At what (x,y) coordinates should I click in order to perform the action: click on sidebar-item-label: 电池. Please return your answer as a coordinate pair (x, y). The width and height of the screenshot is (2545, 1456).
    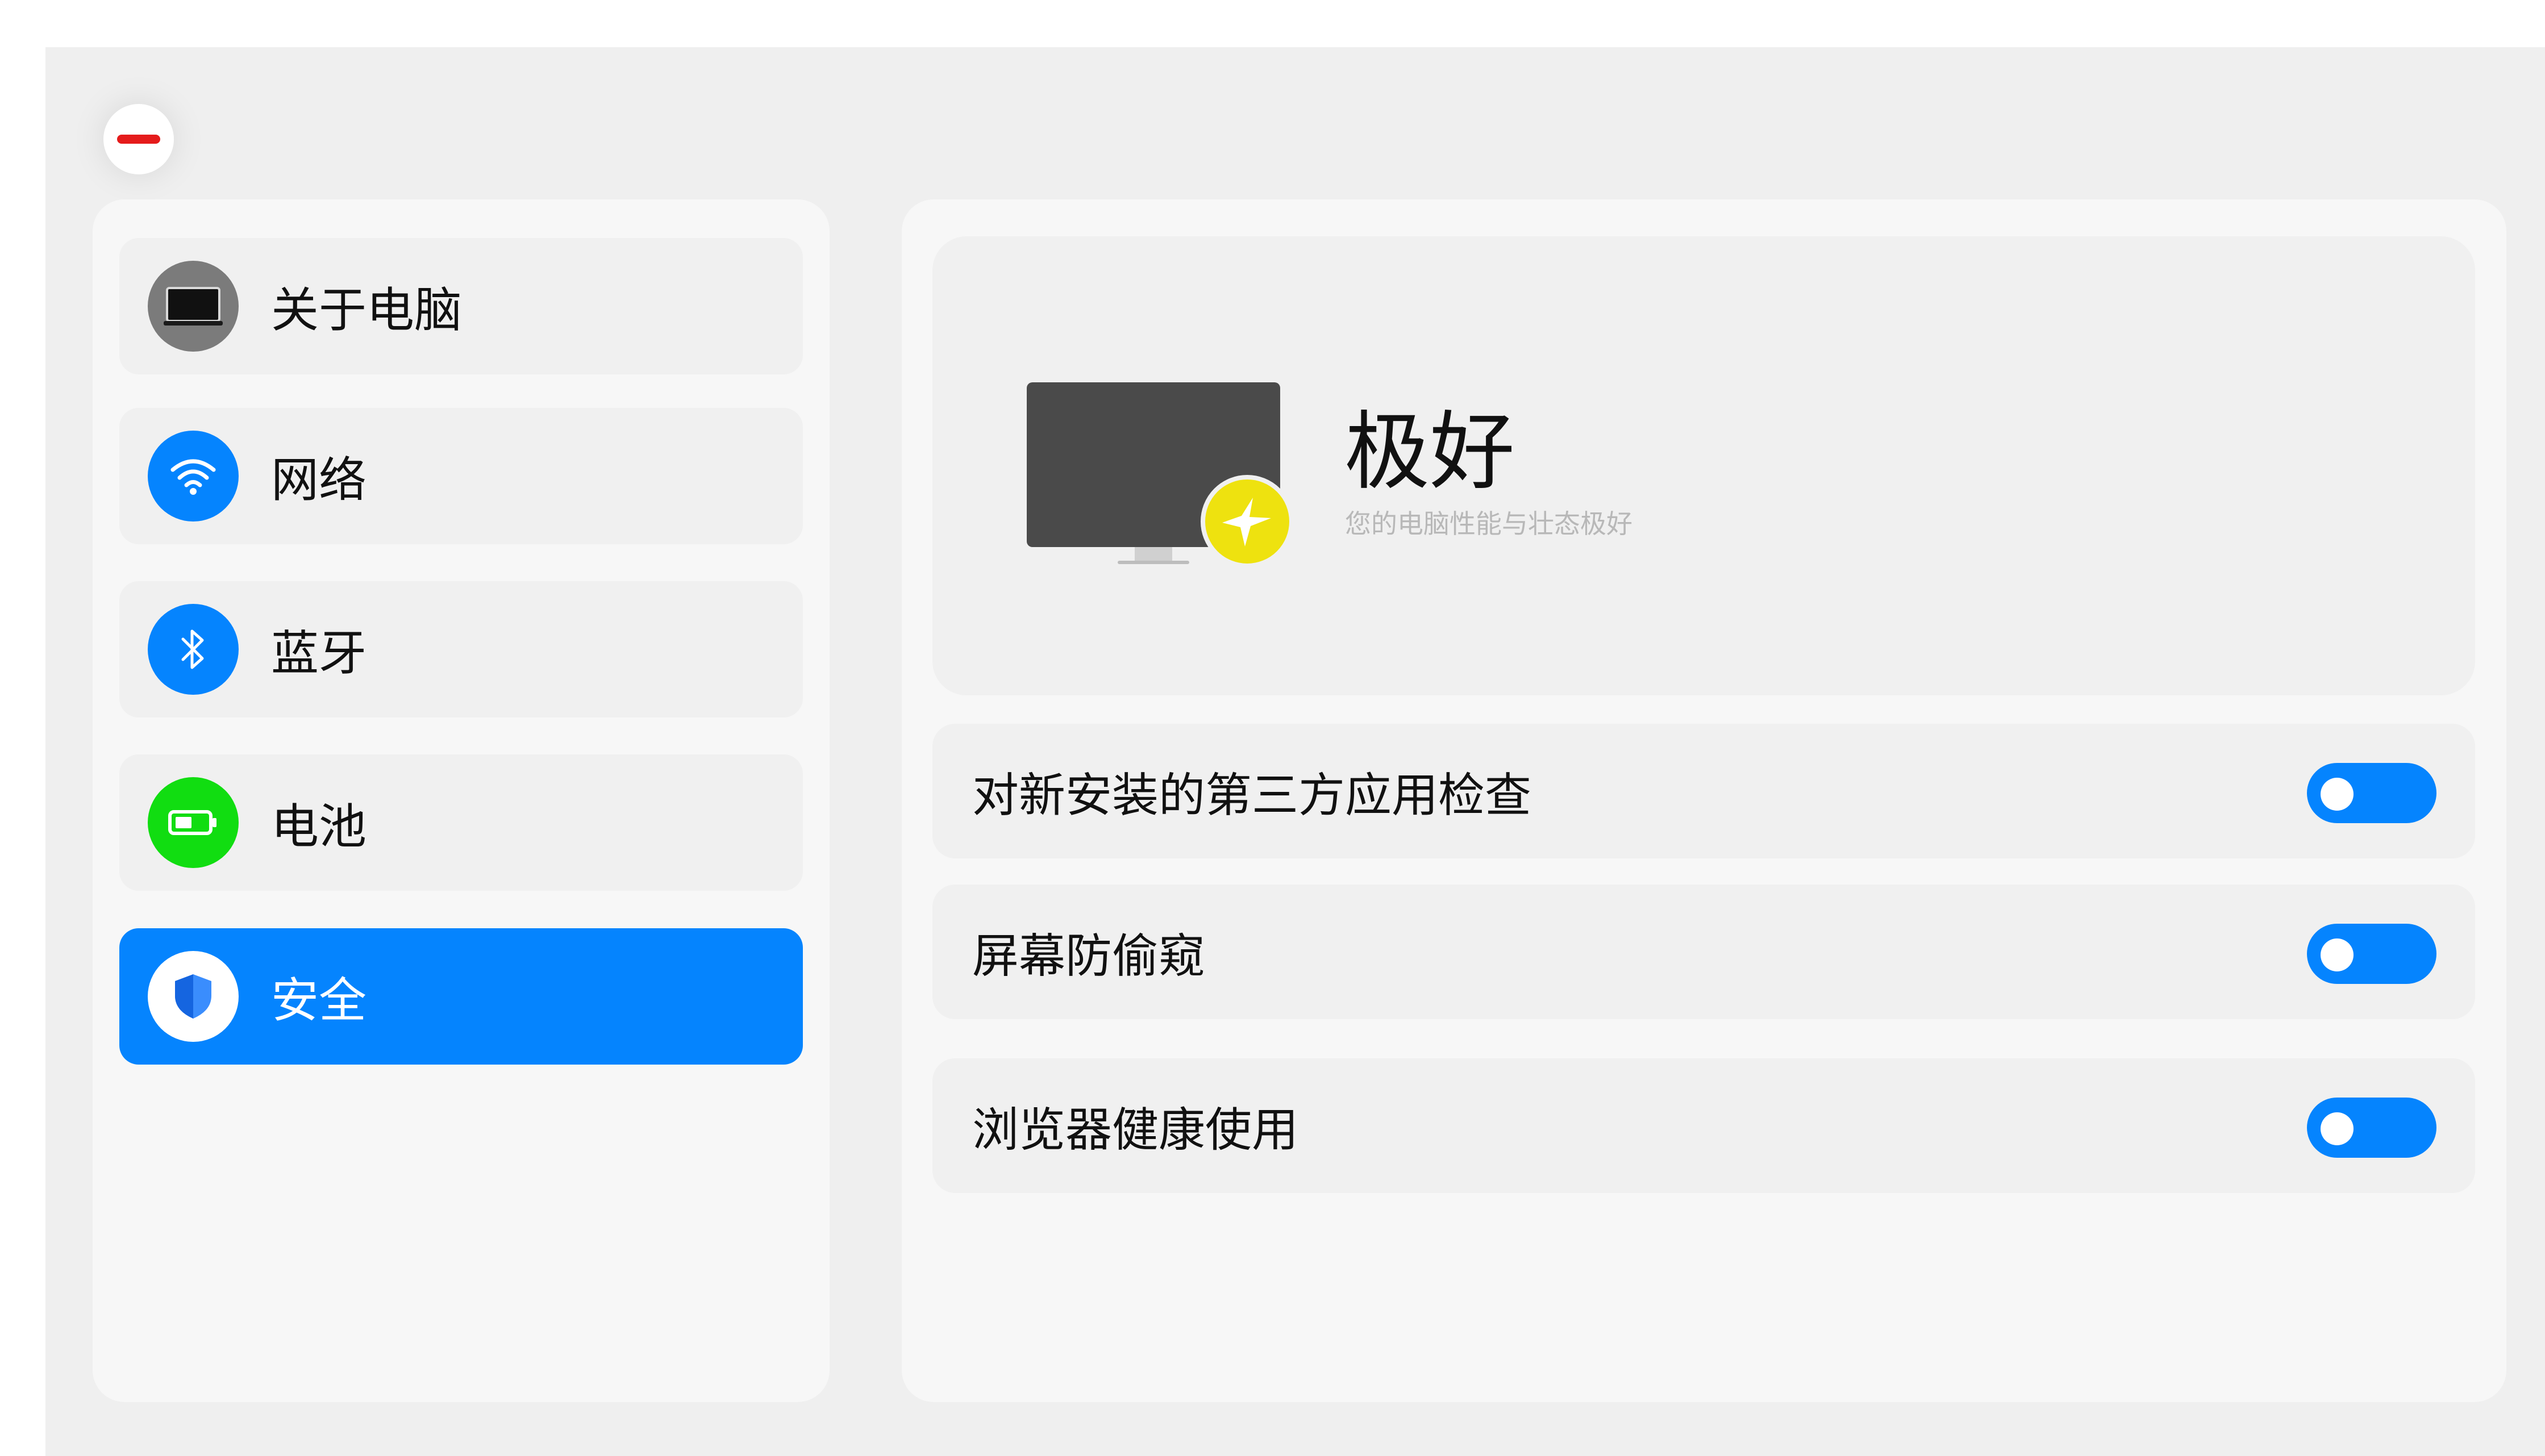
    Looking at the image, I should click on (319, 826).